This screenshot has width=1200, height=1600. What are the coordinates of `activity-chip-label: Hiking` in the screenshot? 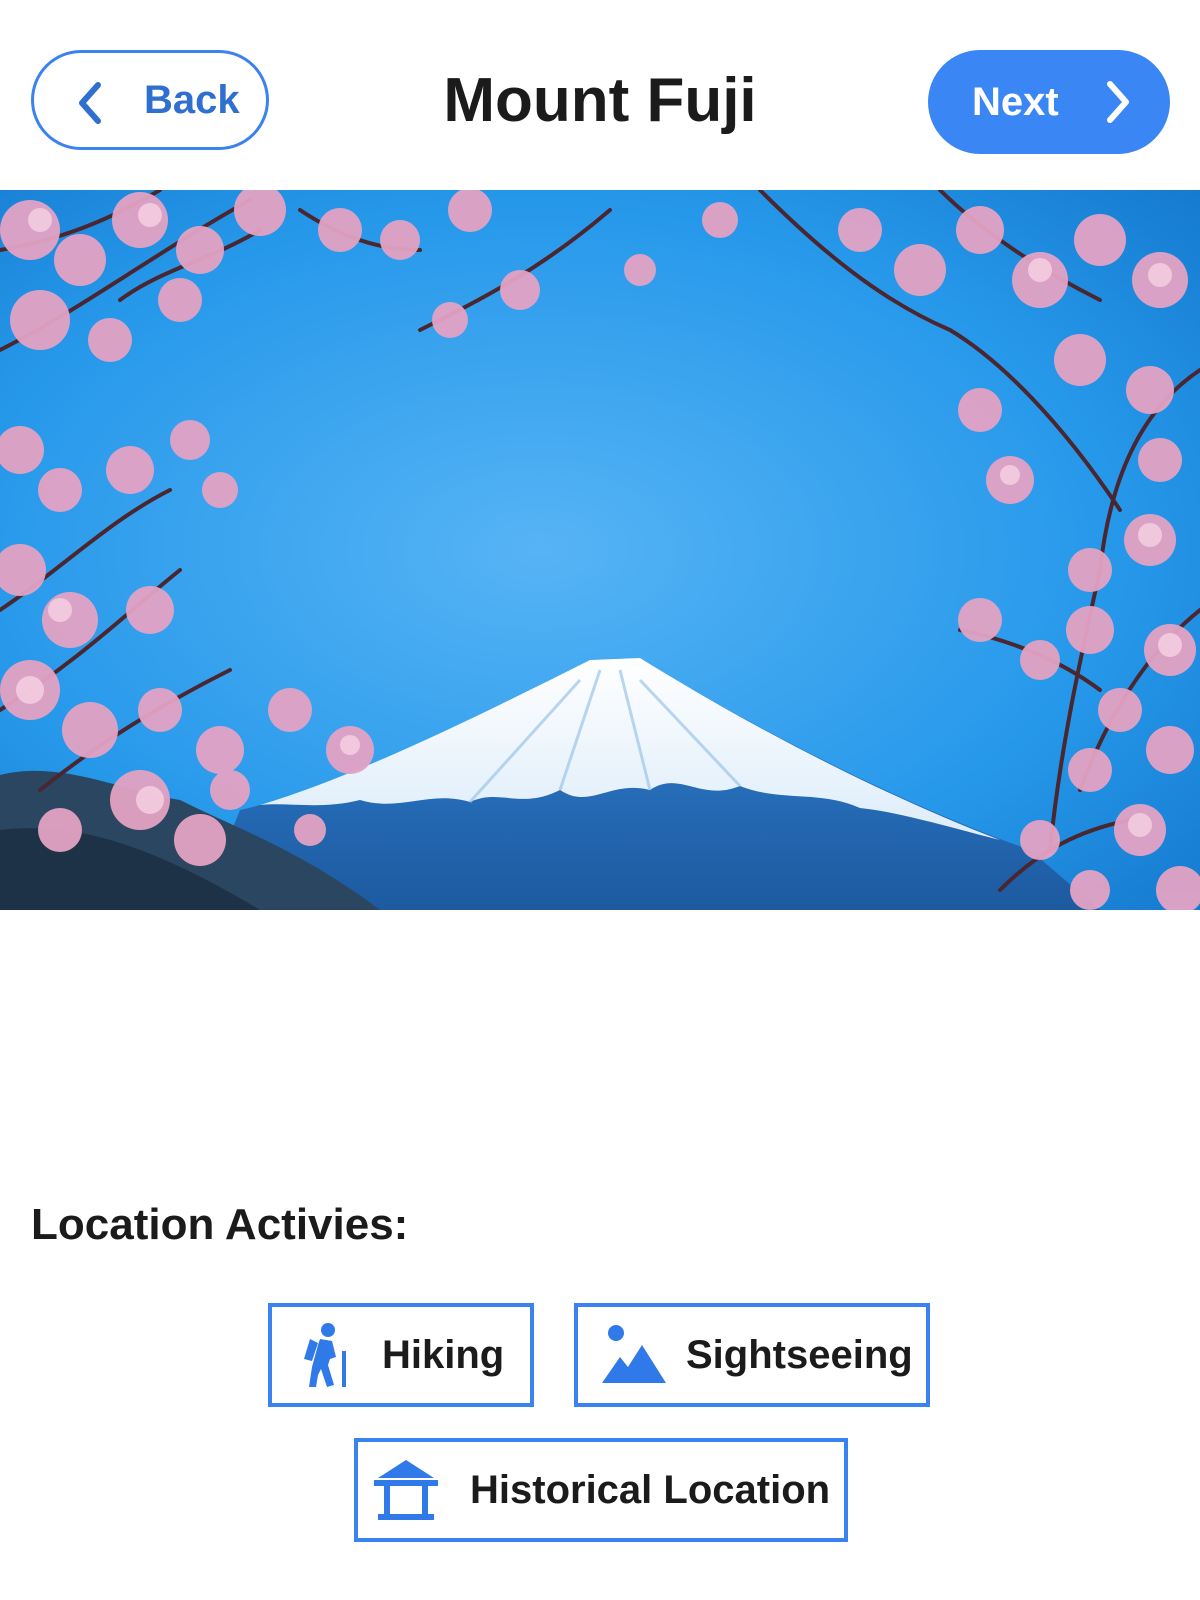 It's located at (443, 1354).